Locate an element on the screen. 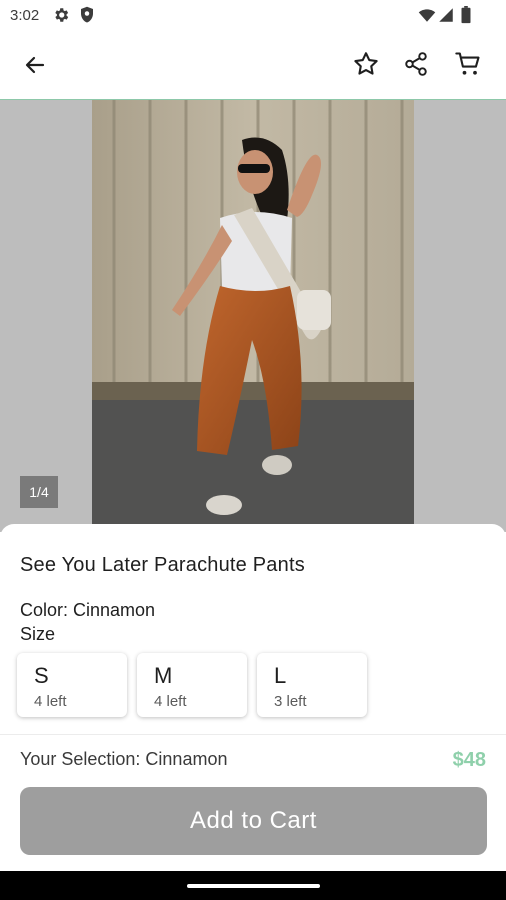 The image size is (506, 900). price: $48 is located at coordinates (469, 760).